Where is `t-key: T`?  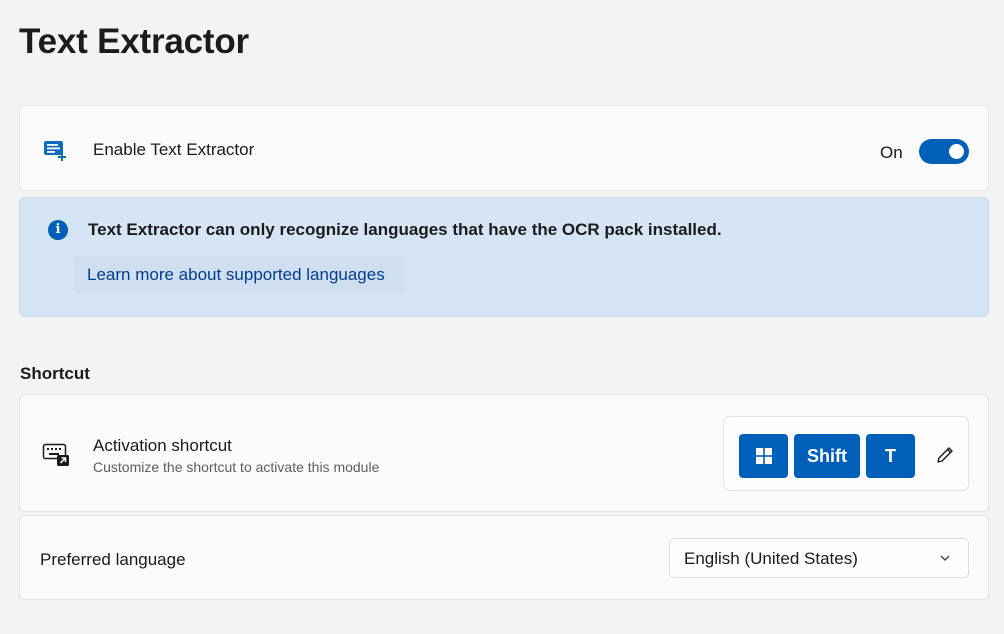 t-key: T is located at coordinates (890, 456).